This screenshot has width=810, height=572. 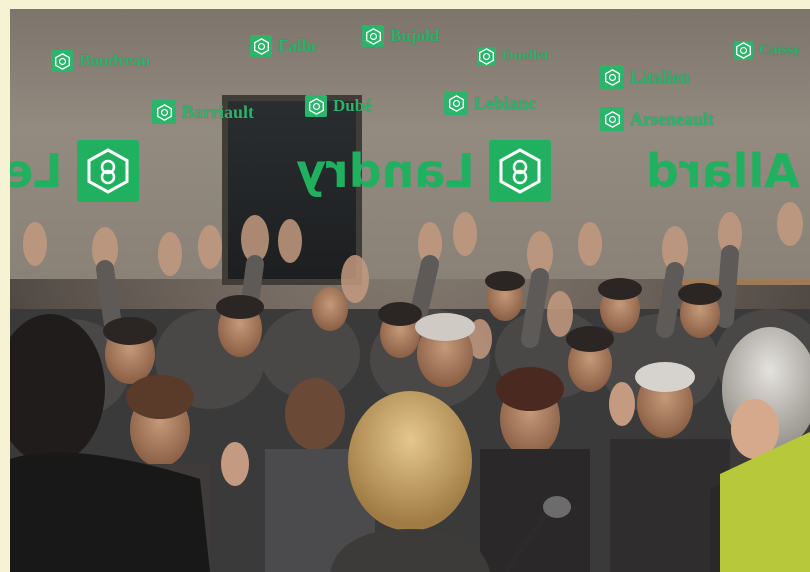 I want to click on name-tag-dube: Dubé, so click(x=338, y=106).